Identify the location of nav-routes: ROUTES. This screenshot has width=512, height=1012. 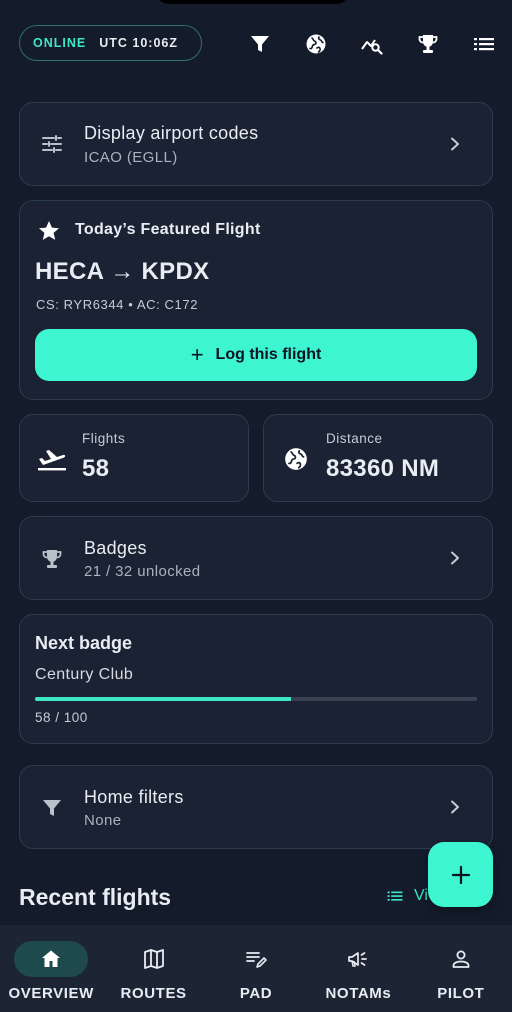
(153, 968).